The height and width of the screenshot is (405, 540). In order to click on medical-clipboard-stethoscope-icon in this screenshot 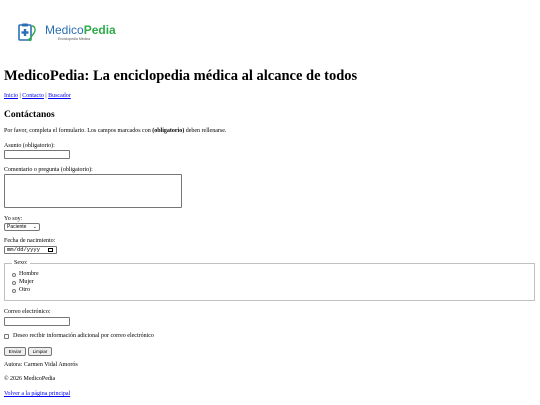, I will do `click(27, 32)`.